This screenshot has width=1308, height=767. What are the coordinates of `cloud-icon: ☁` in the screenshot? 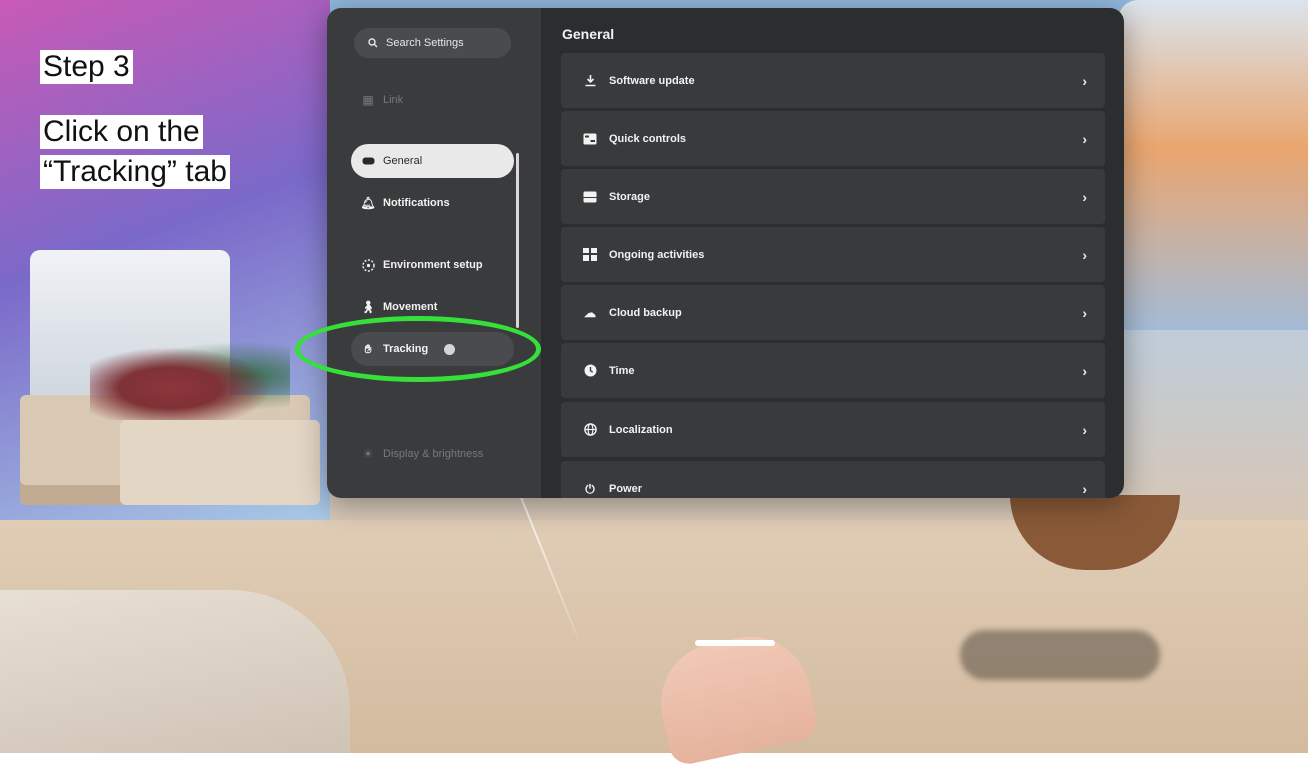 It's located at (590, 312).